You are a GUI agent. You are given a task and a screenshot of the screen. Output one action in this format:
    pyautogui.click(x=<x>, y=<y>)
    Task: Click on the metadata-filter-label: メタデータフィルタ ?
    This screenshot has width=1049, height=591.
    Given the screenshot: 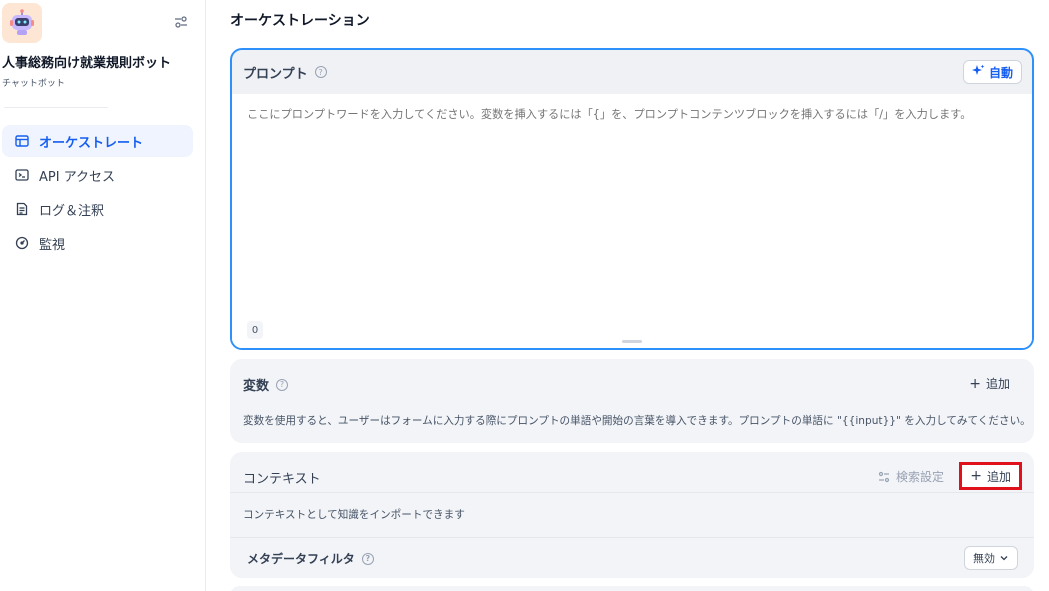 What is the action you would take?
    pyautogui.click(x=310, y=558)
    